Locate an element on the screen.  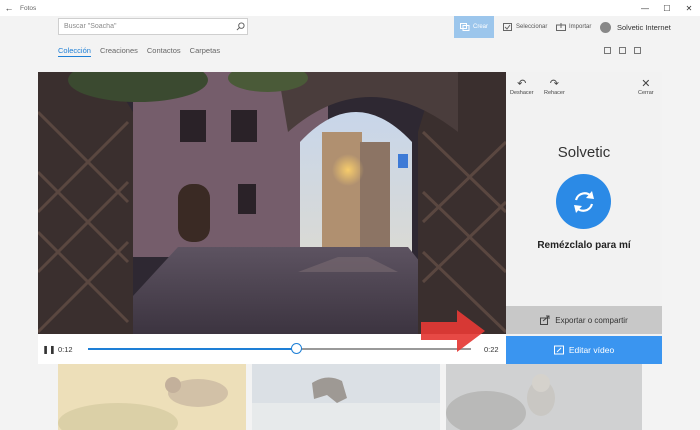
seek-thumb is located at coordinates (297, 348).